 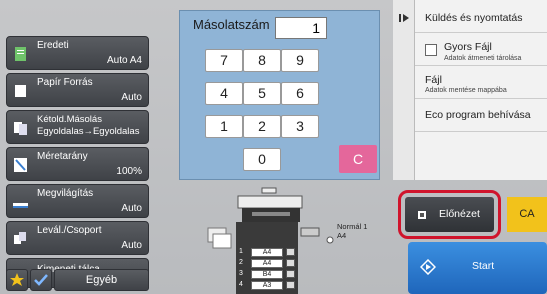 I want to click on key-3: 3, so click(x=300, y=126).